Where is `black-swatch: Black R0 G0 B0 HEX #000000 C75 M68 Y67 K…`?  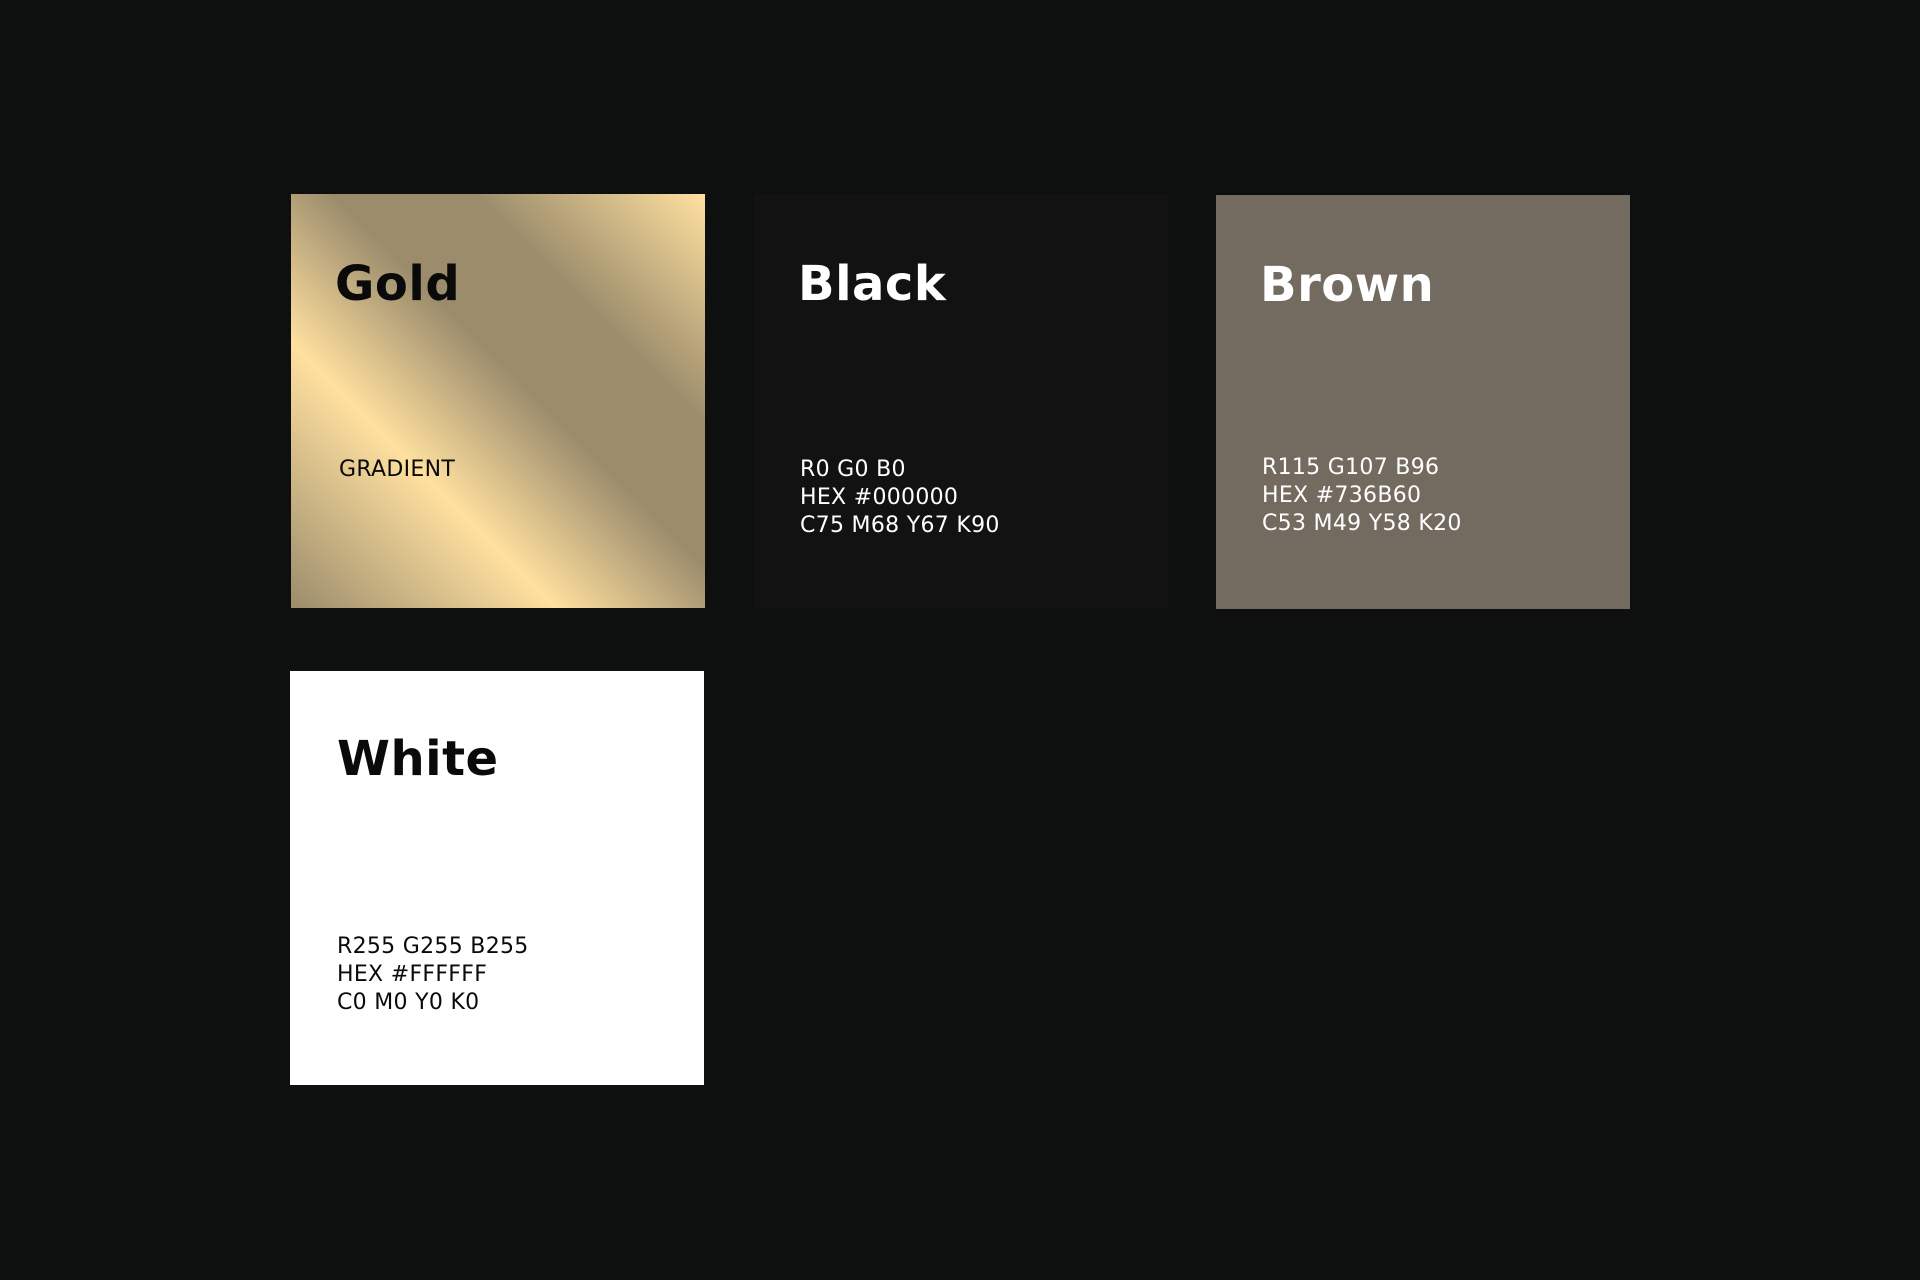
black-swatch: Black R0 G0 B0 HEX #000000 C75 M68 Y67 K… is located at coordinates (961, 401).